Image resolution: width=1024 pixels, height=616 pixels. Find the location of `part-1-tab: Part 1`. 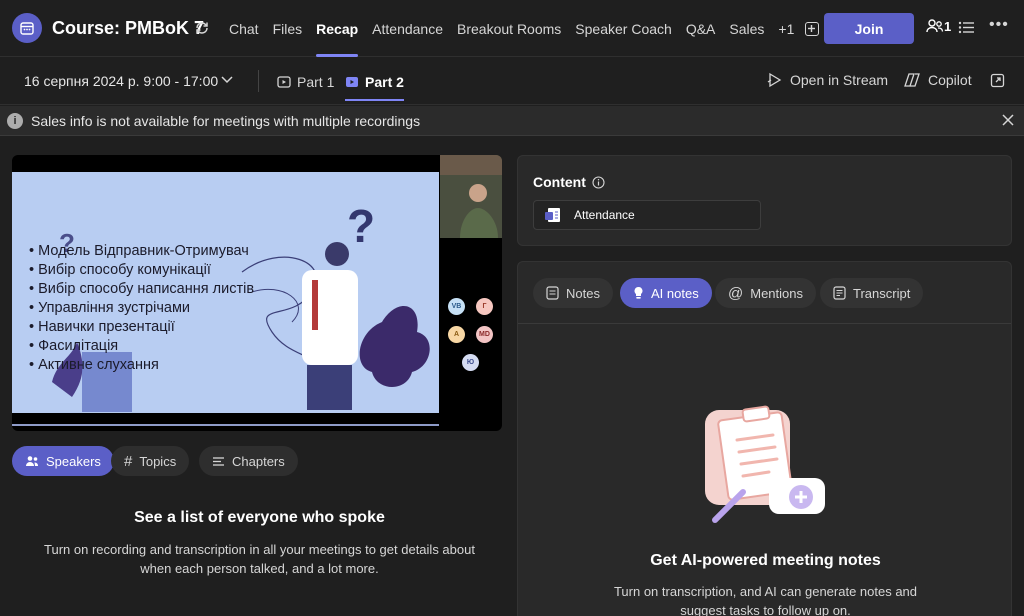

part-1-tab: Part 1 is located at coordinates (305, 82).